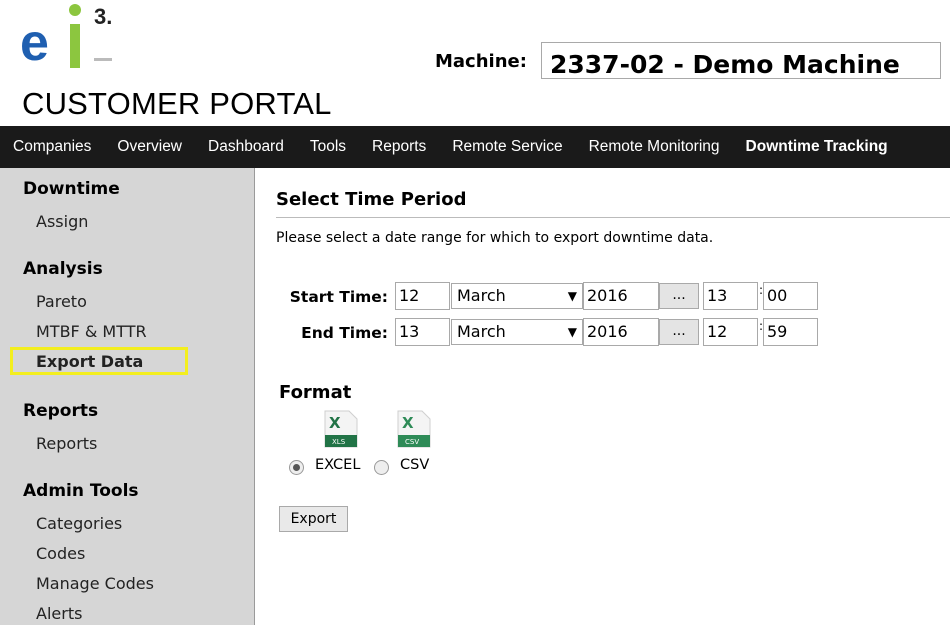 The image size is (950, 625). Describe the element at coordinates (817, 147) in the screenshot. I see `nav-downtime-tracking: Downtime Tracking` at that location.